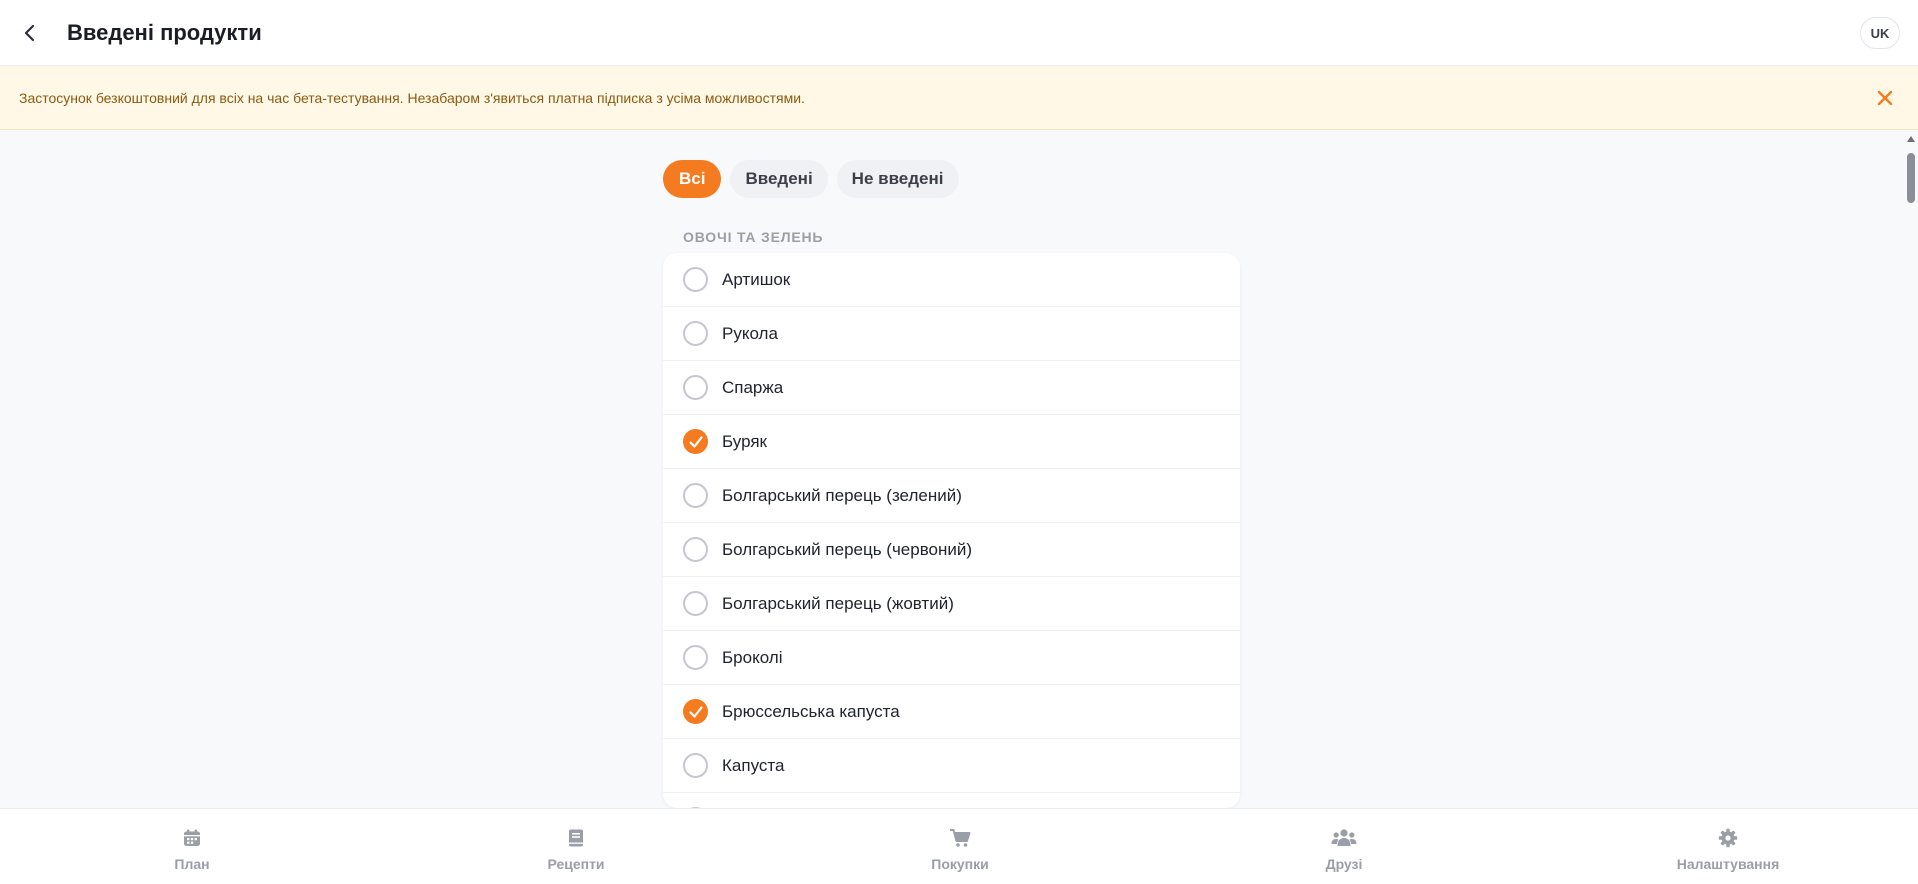  I want to click on nav-label: Налаштування, so click(1728, 864).